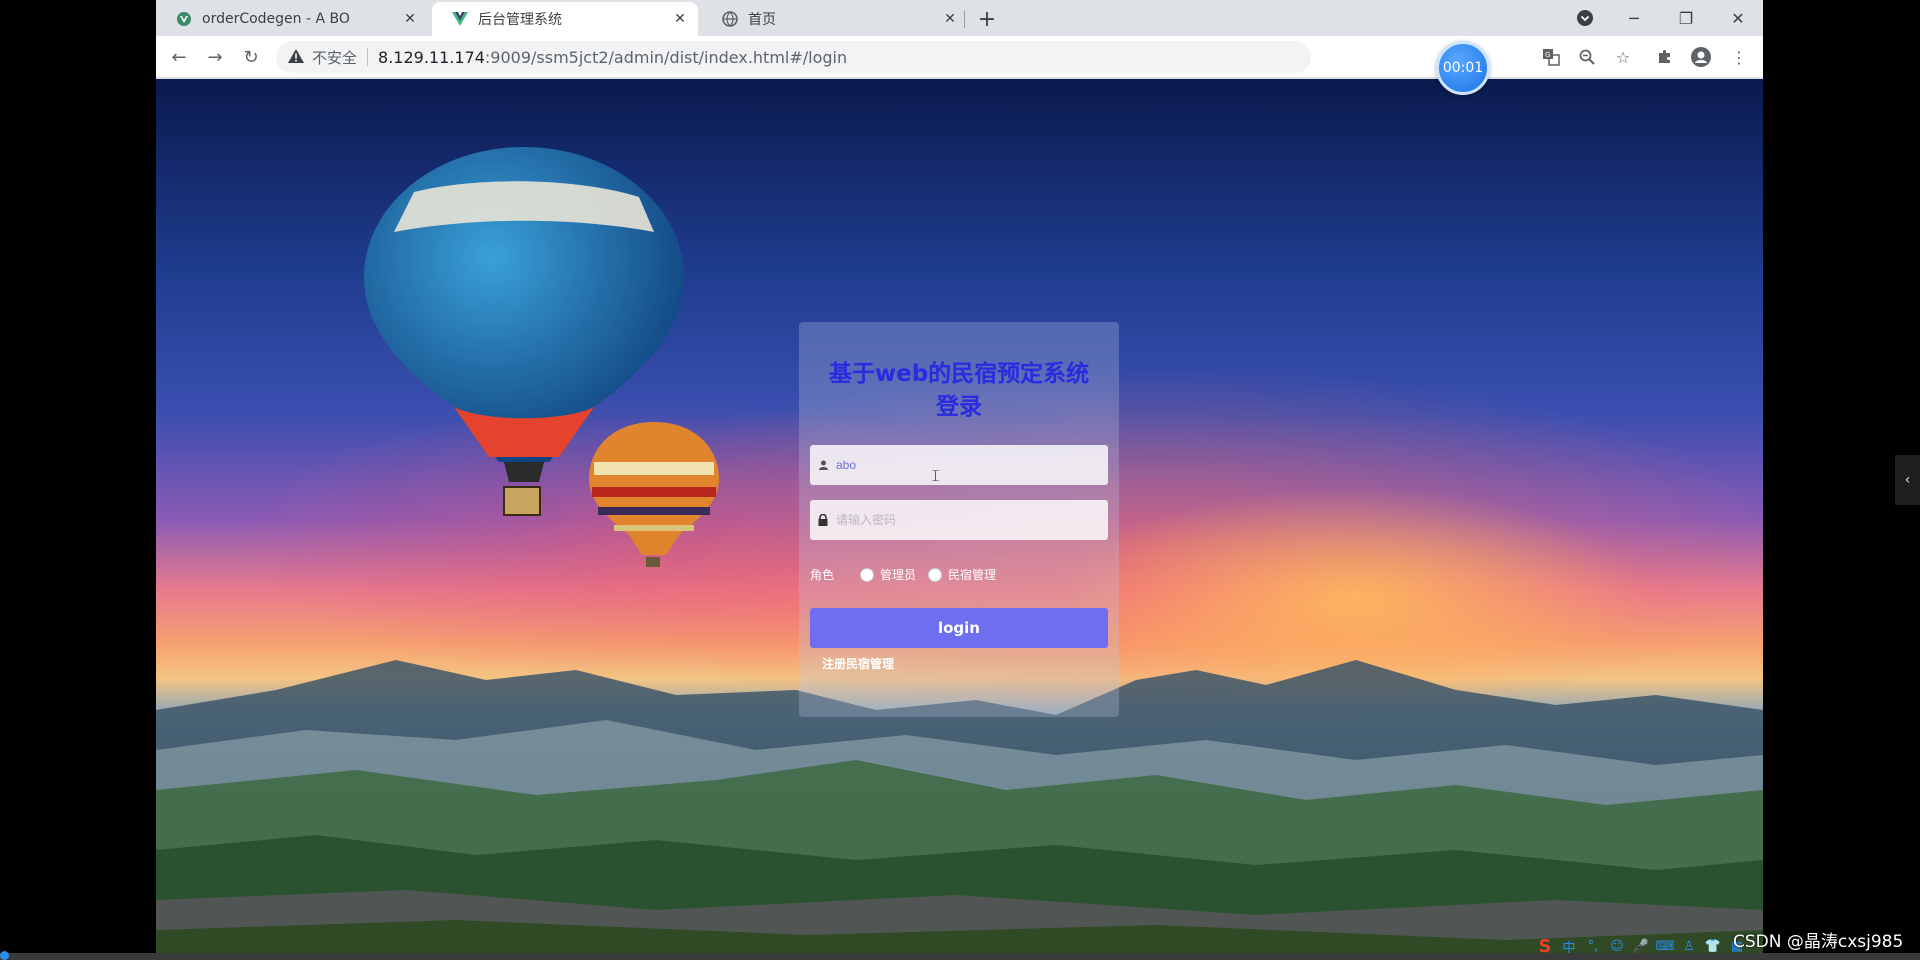 The width and height of the screenshot is (1920, 960). Describe the element at coordinates (296, 57) in the screenshot. I see `warning-icon` at that location.